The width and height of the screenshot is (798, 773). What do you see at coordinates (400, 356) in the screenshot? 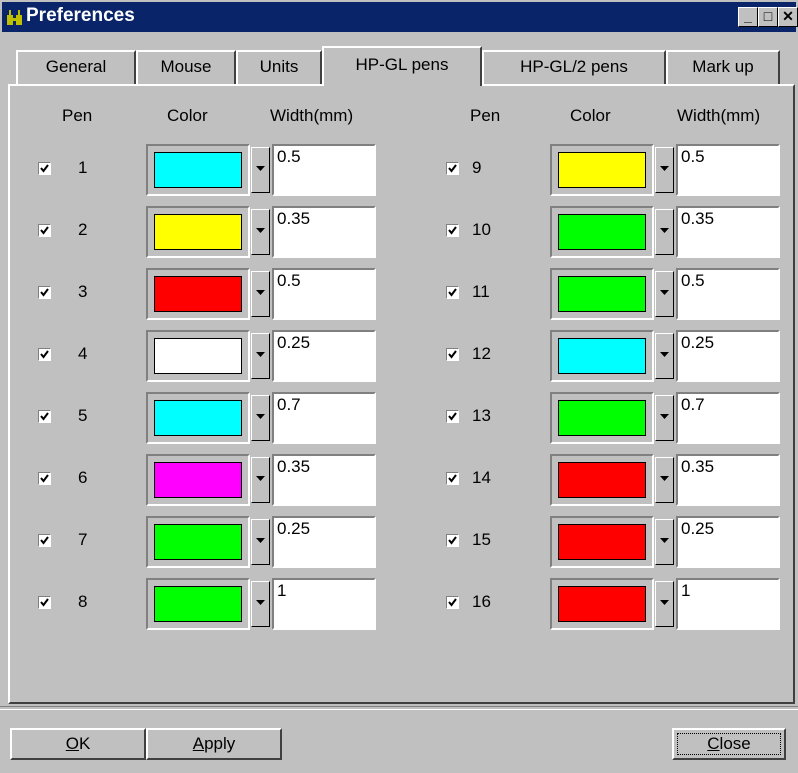
I see `pen-row: 12 0.25` at bounding box center [400, 356].